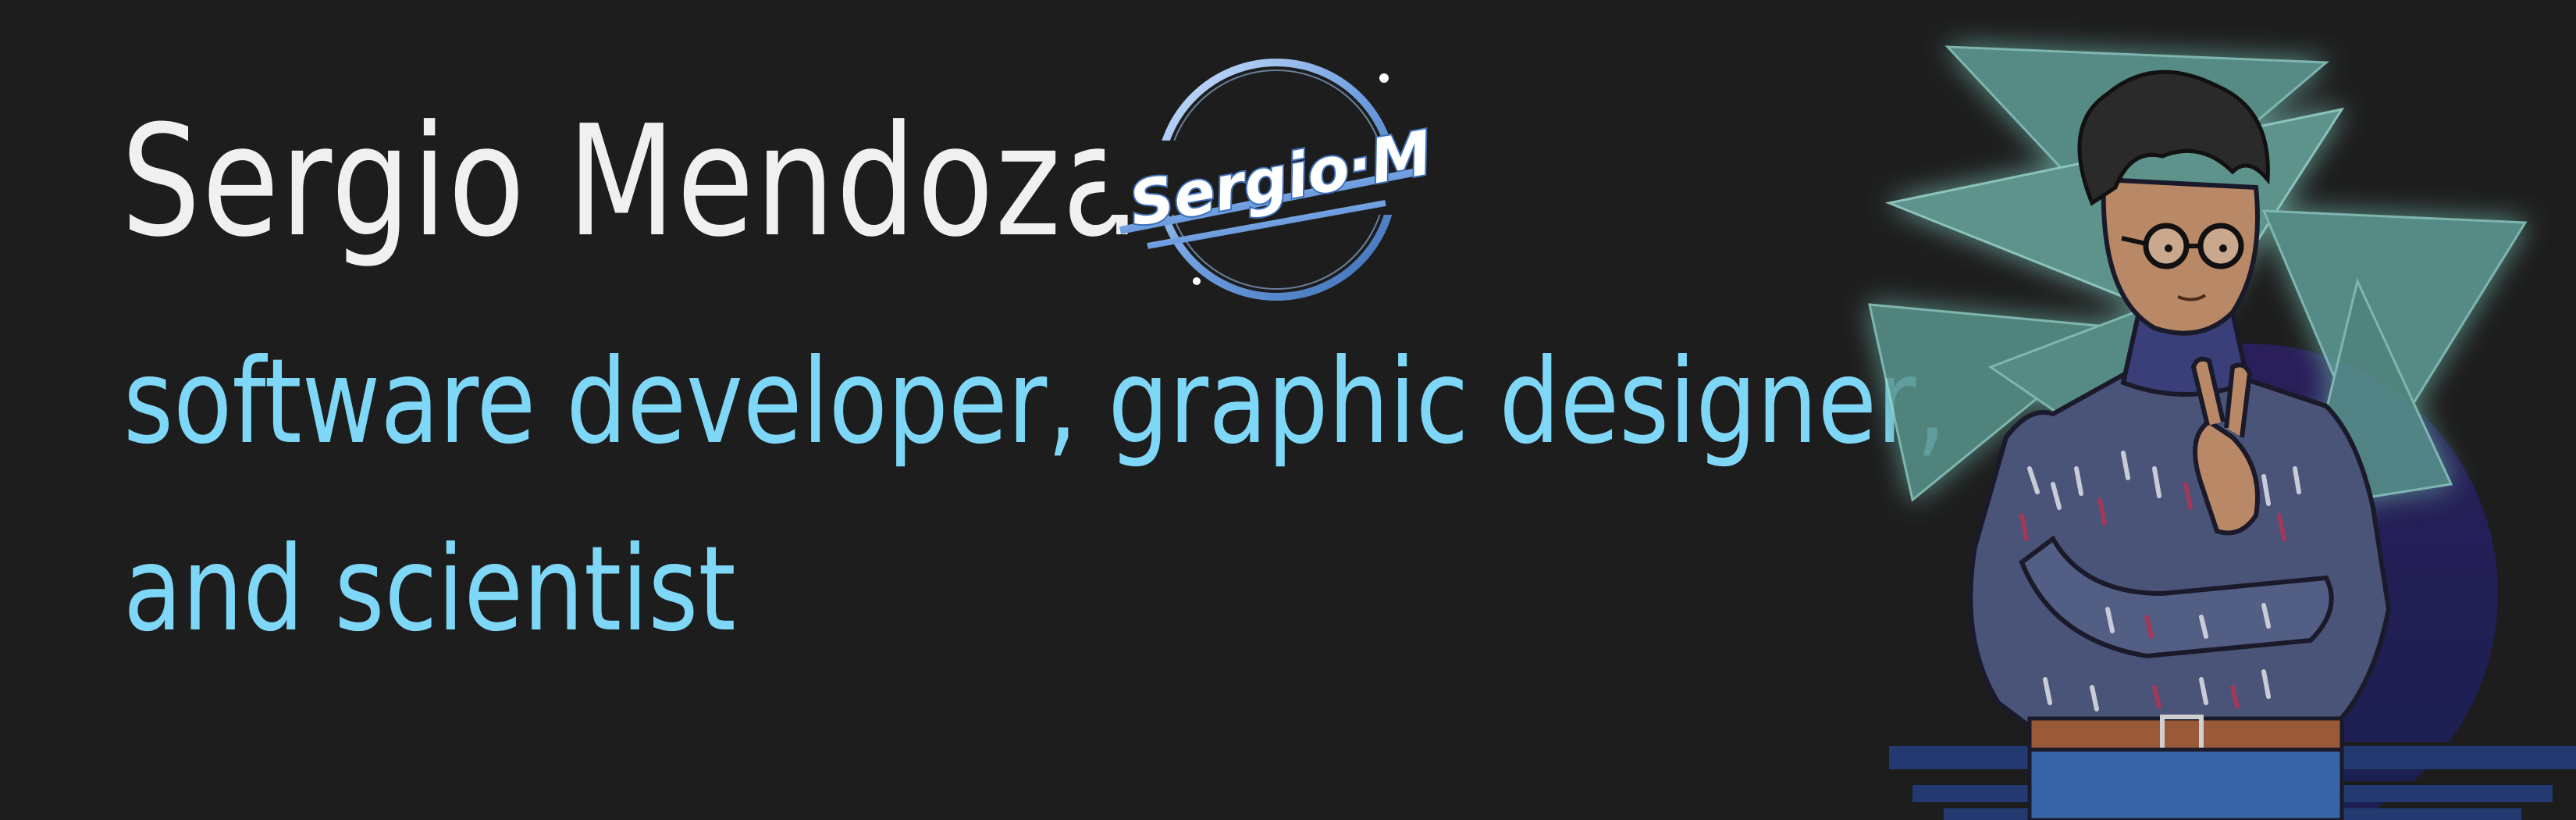 Image resolution: width=2576 pixels, height=820 pixels. I want to click on sergio-m-logo-icon: Sergio·M, so click(1268, 180).